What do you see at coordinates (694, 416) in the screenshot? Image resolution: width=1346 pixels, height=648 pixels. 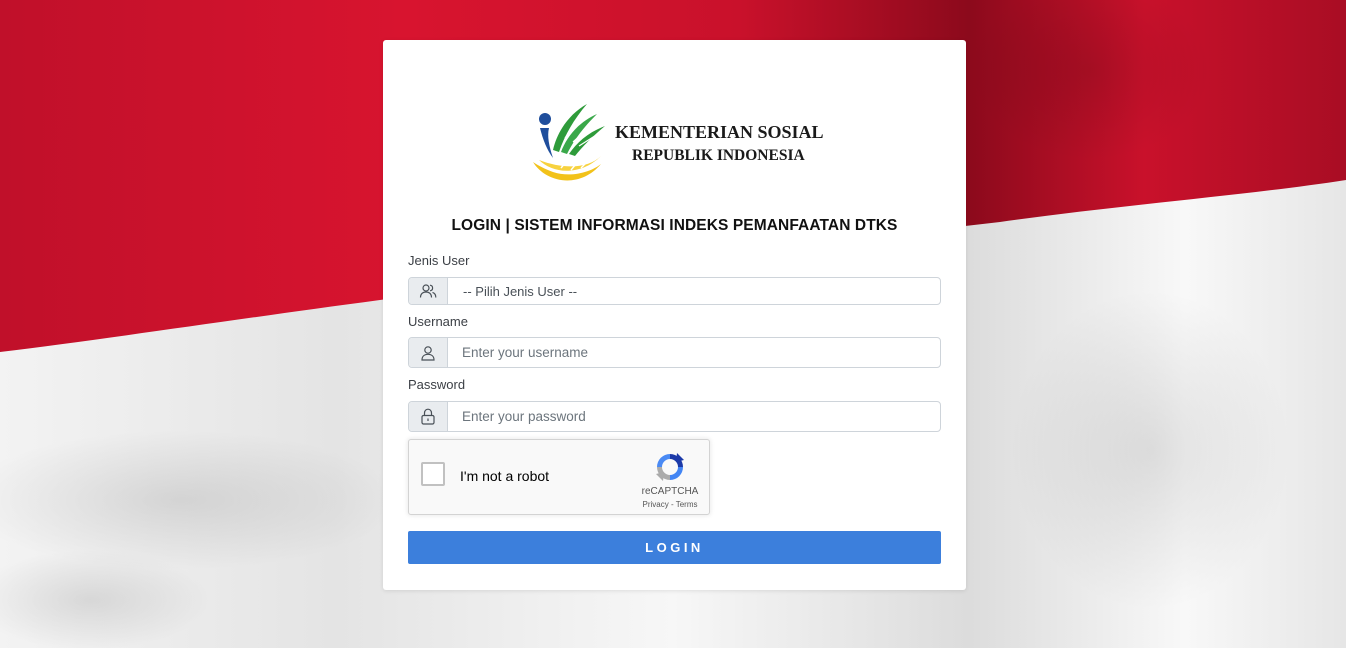 I see `password-input` at bounding box center [694, 416].